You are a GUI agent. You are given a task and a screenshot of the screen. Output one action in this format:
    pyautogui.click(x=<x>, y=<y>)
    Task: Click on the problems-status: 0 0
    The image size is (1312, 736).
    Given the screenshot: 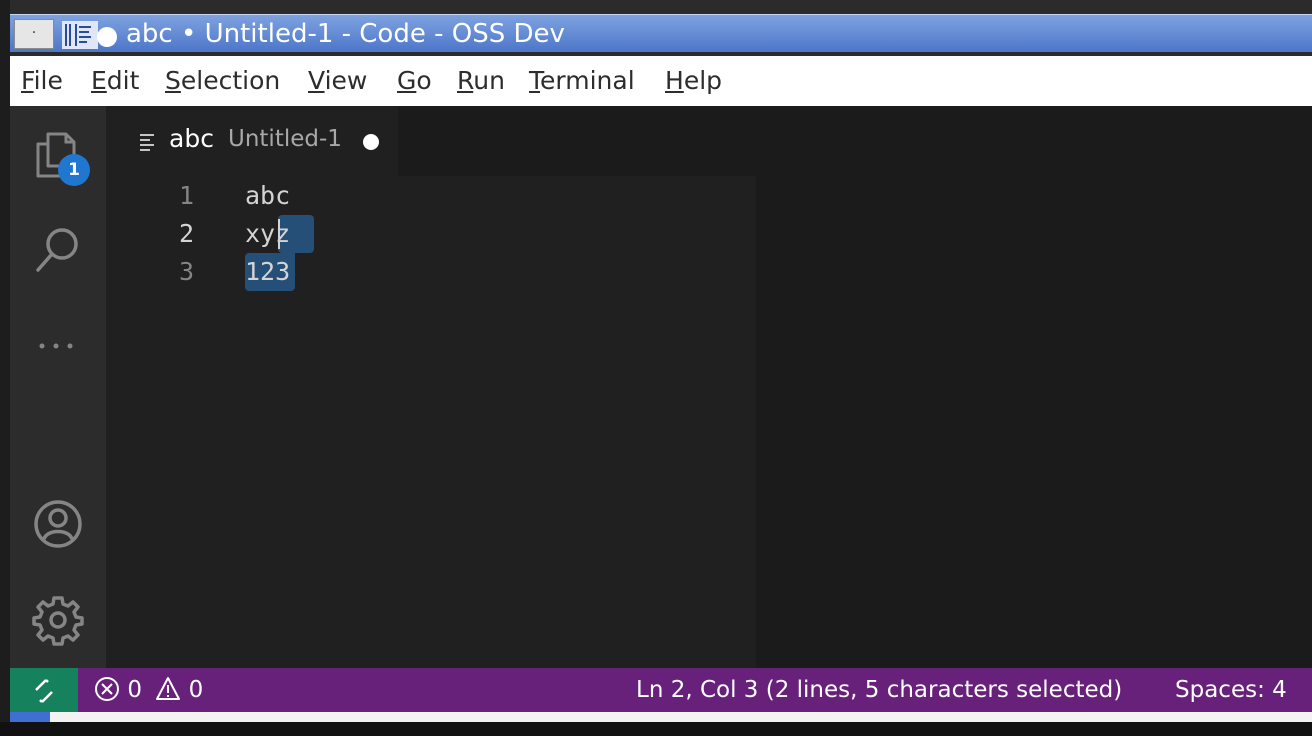 What is the action you would take?
    pyautogui.click(x=148, y=690)
    